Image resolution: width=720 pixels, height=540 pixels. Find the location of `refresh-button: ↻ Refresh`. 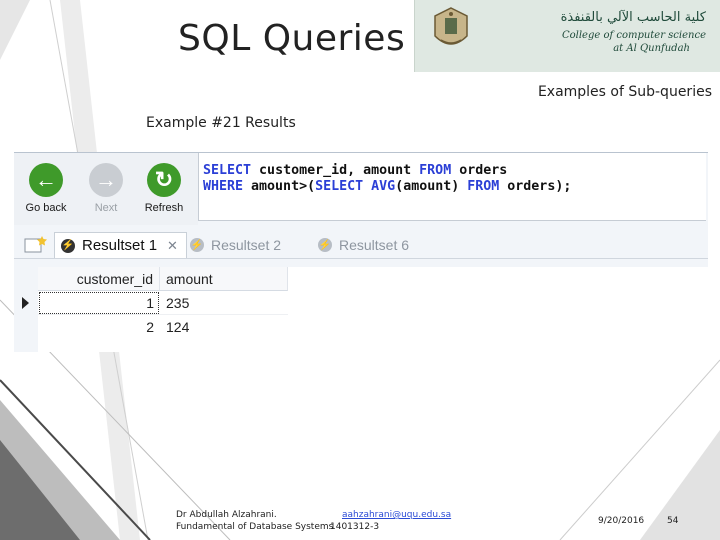

refresh-button: ↻ Refresh is located at coordinates (164, 191).